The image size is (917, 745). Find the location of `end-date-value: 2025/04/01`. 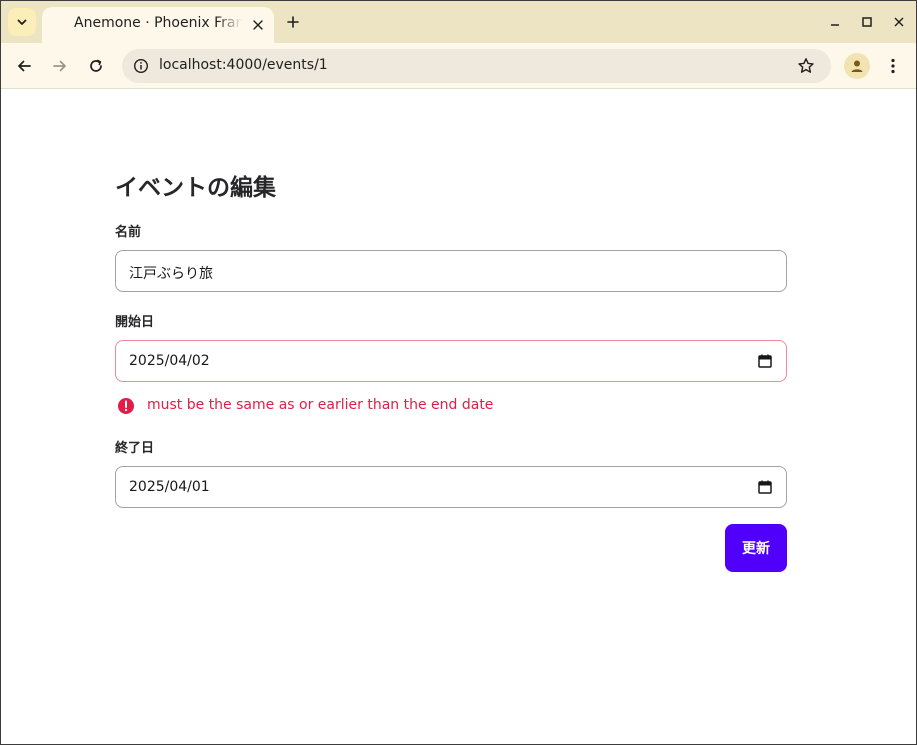

end-date-value: 2025/04/01 is located at coordinates (169, 487).